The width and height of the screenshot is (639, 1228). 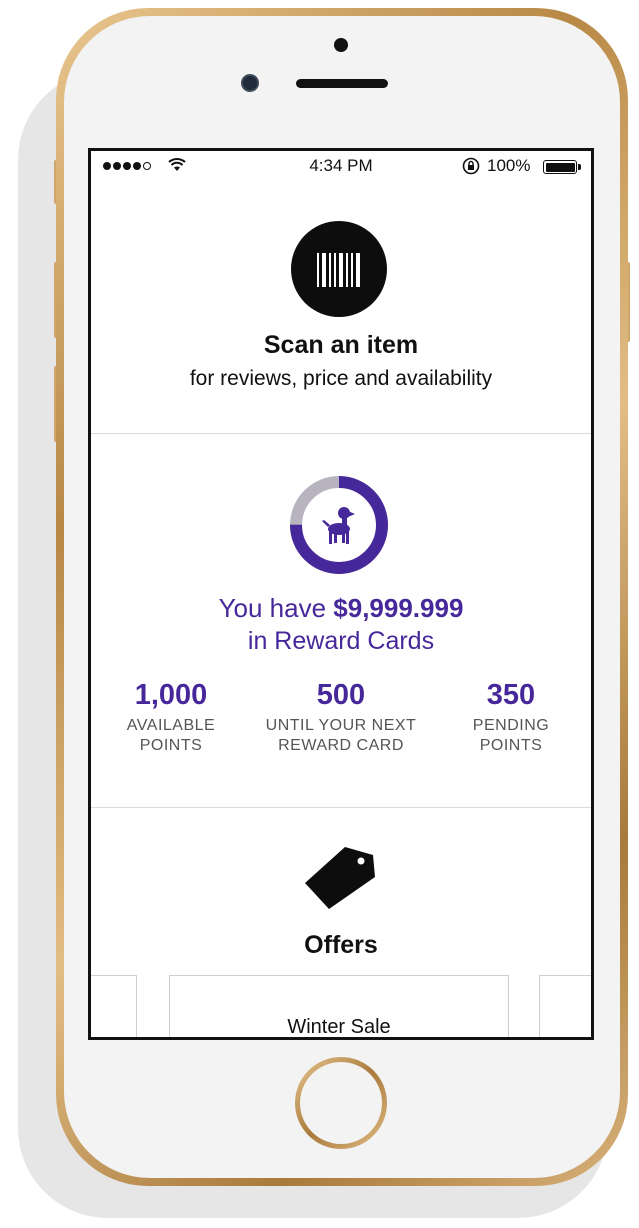 I want to click on stat-value: 500, so click(x=341, y=695).